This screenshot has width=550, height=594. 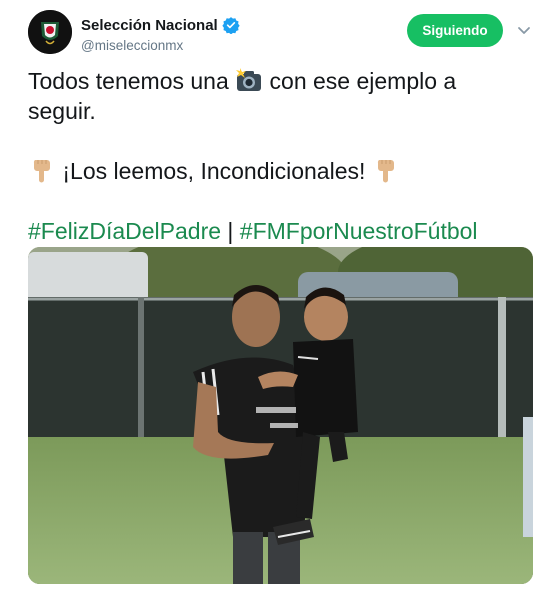 I want to click on fmf-crest-icon, so click(x=50, y=32).